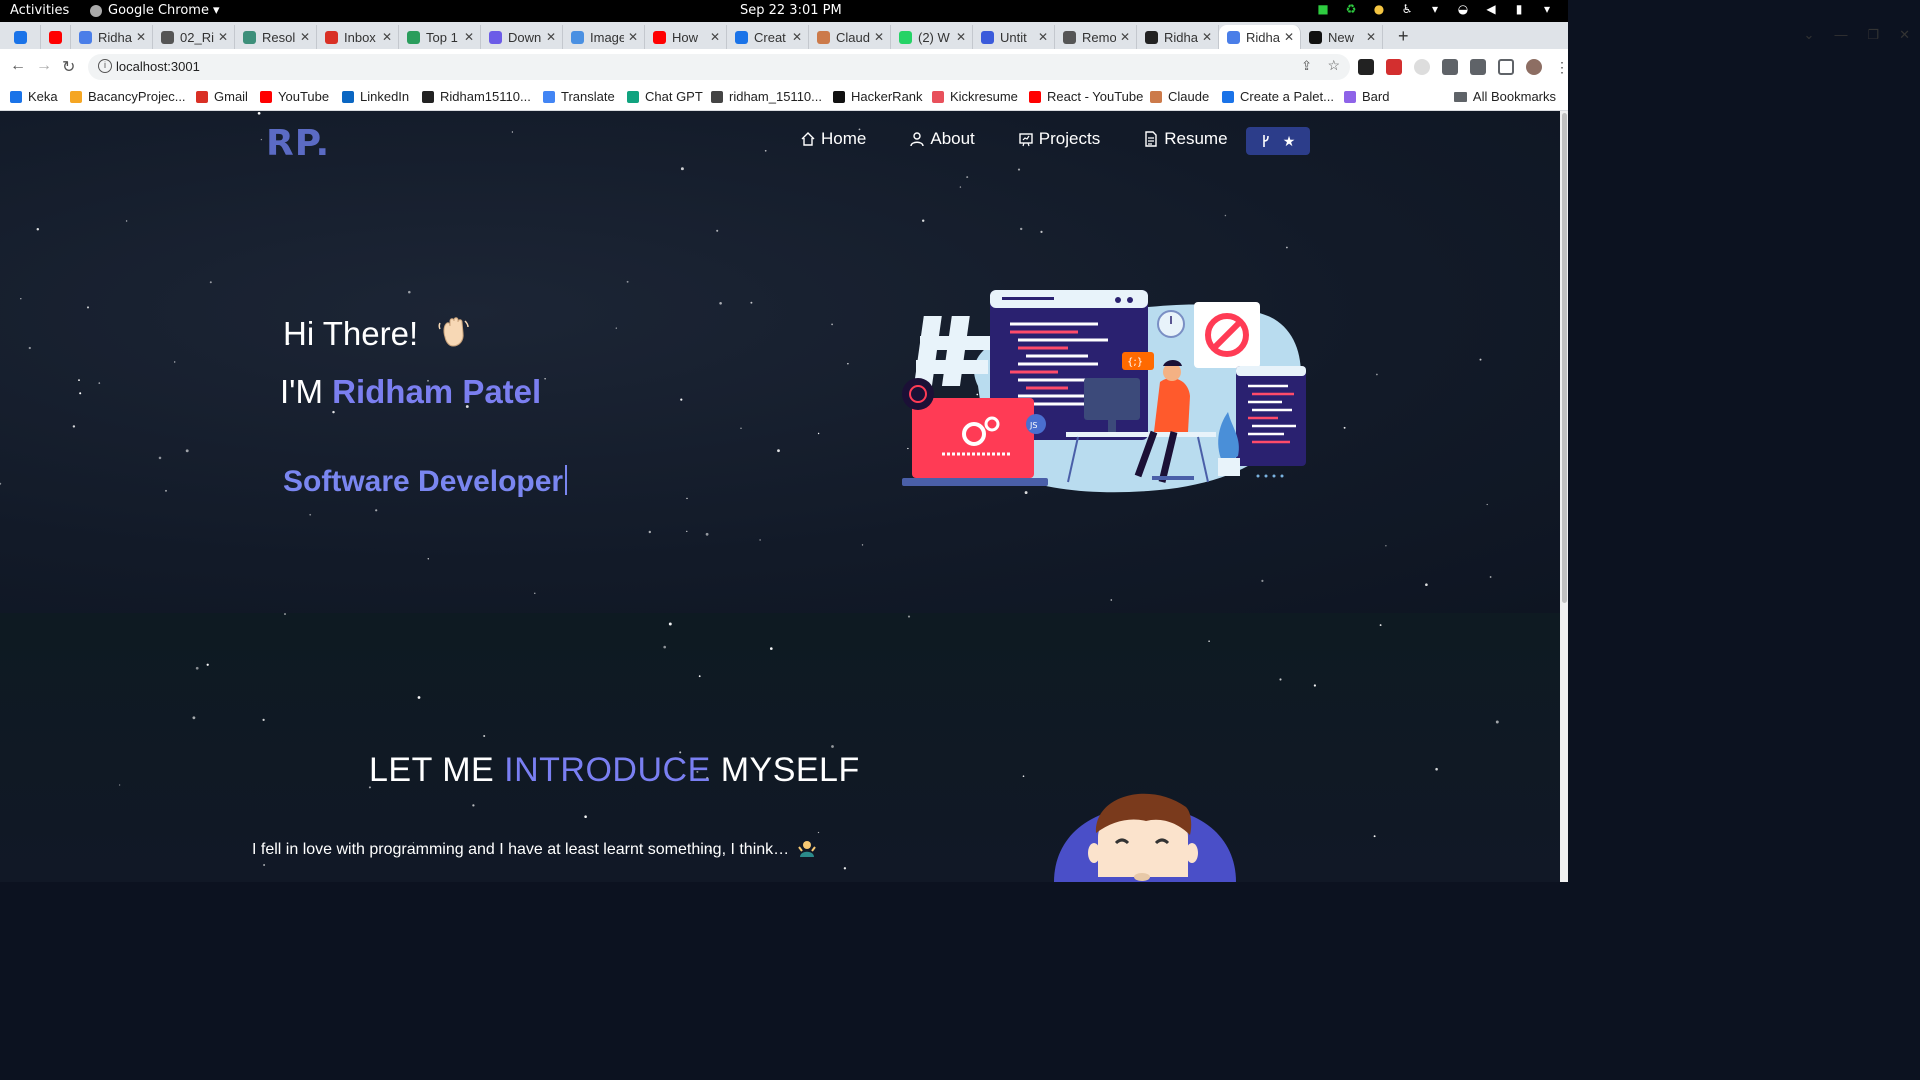  I want to click on tab-search-icon: ⌄, so click(1809, 35).